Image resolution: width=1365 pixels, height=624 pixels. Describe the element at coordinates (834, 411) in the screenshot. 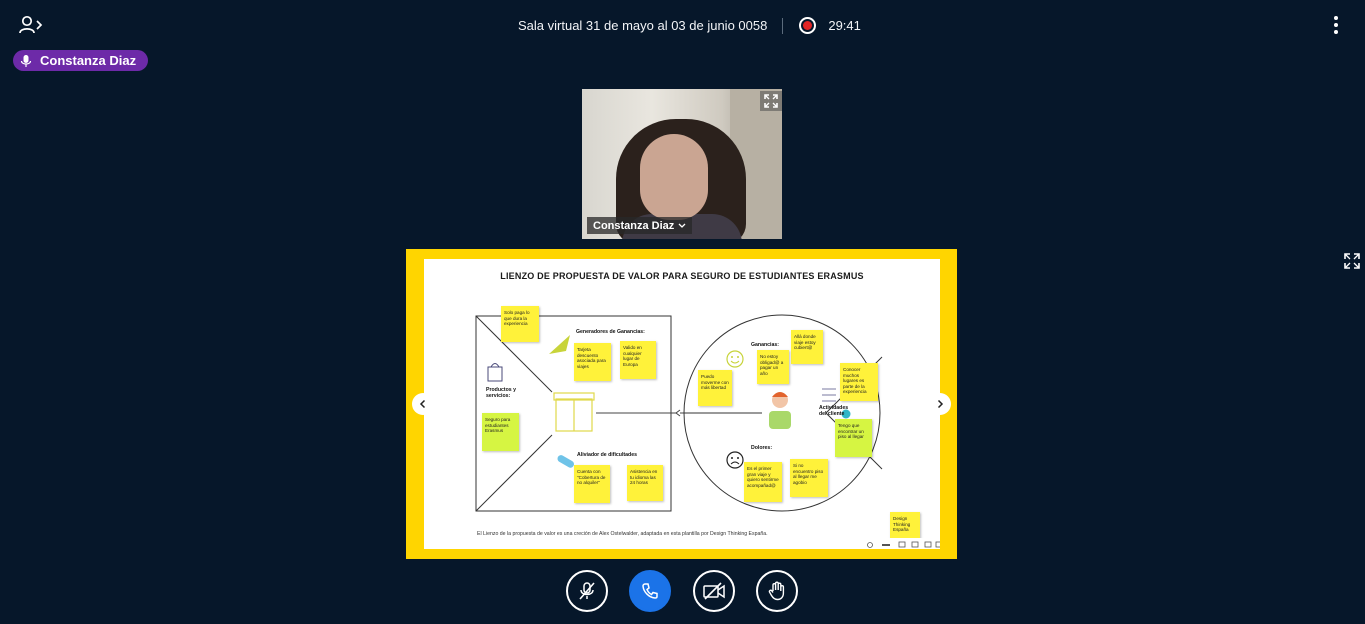

I see `label-jobs: Actividades del cliente` at that location.